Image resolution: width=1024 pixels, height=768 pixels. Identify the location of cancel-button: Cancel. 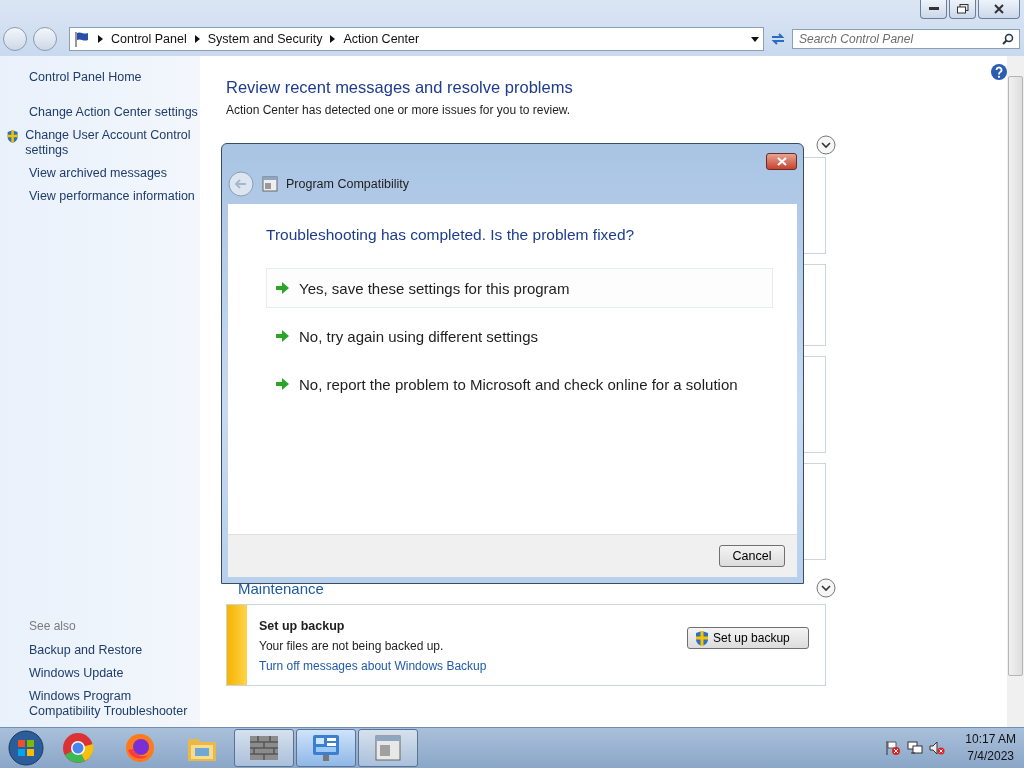
(752, 556).